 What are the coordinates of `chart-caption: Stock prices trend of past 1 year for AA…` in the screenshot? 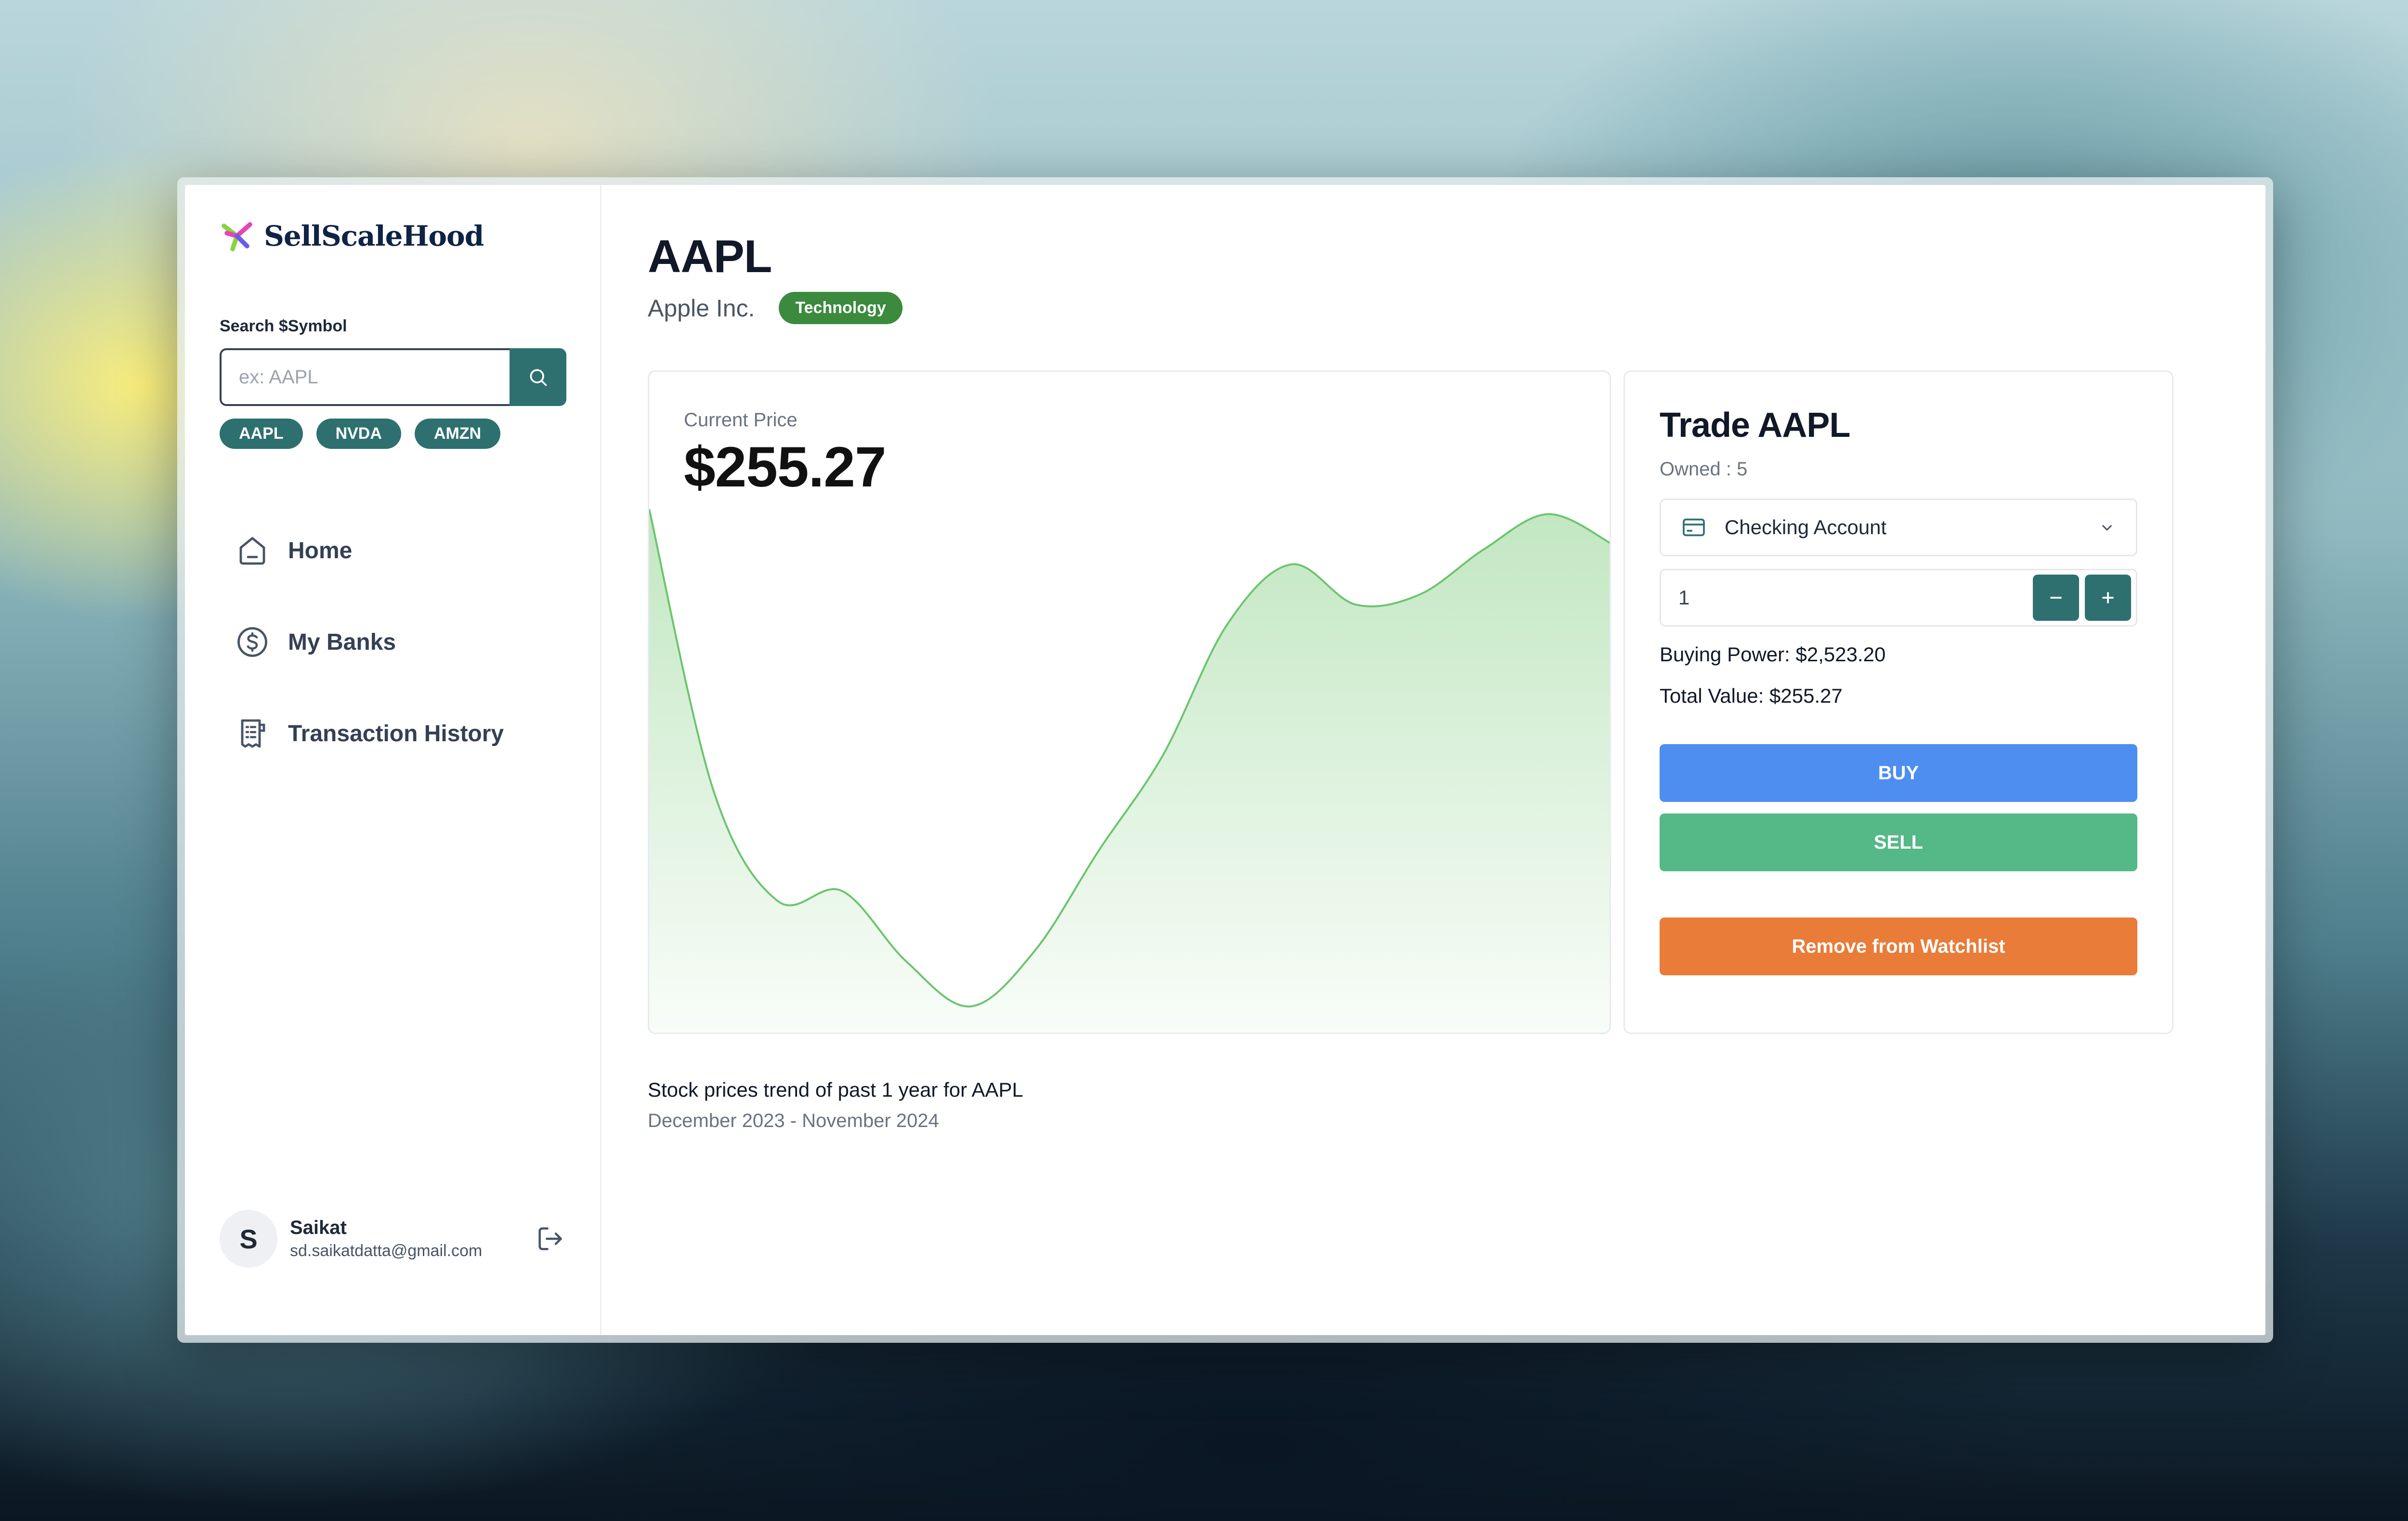 It's located at (835, 1089).